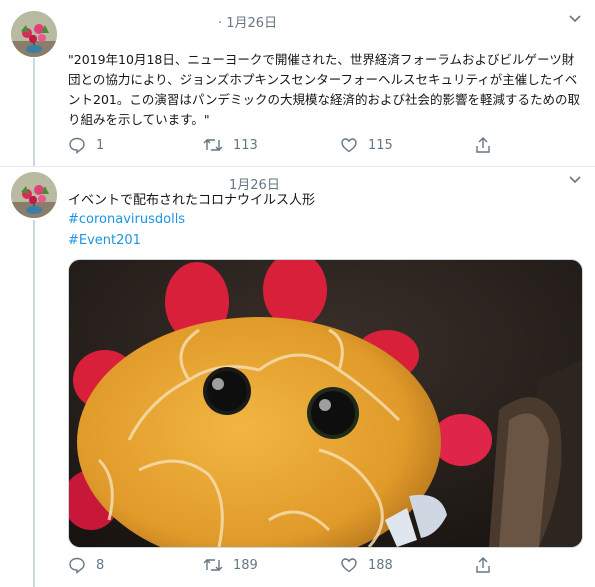 This screenshot has height=587, width=595. Describe the element at coordinates (366, 145) in the screenshot. I see `like-button: 115` at that location.